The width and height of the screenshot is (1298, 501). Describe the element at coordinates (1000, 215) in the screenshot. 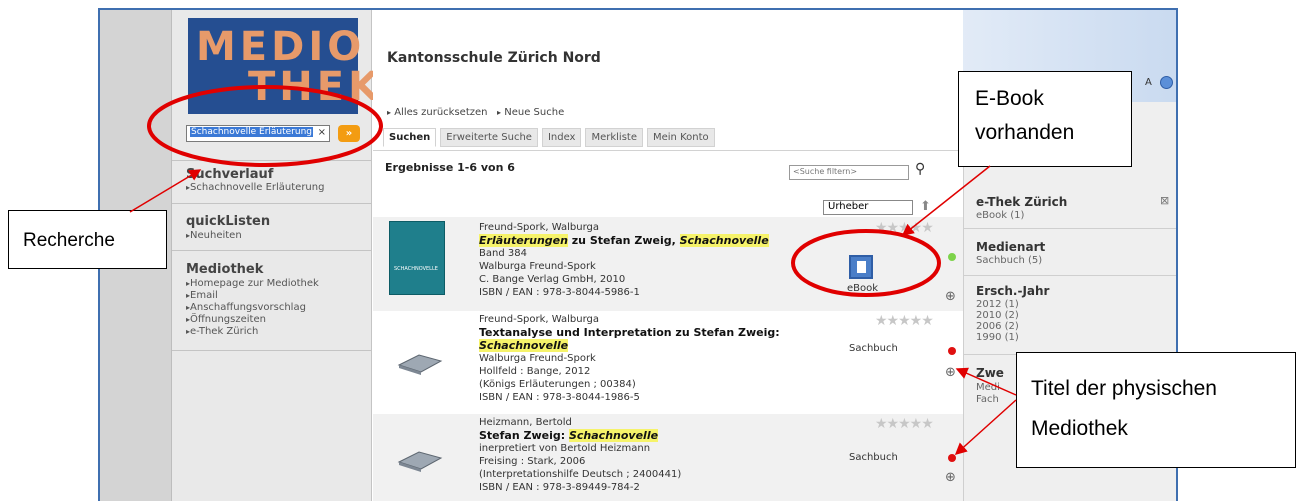

I see `facet-item: eBook (1)` at that location.